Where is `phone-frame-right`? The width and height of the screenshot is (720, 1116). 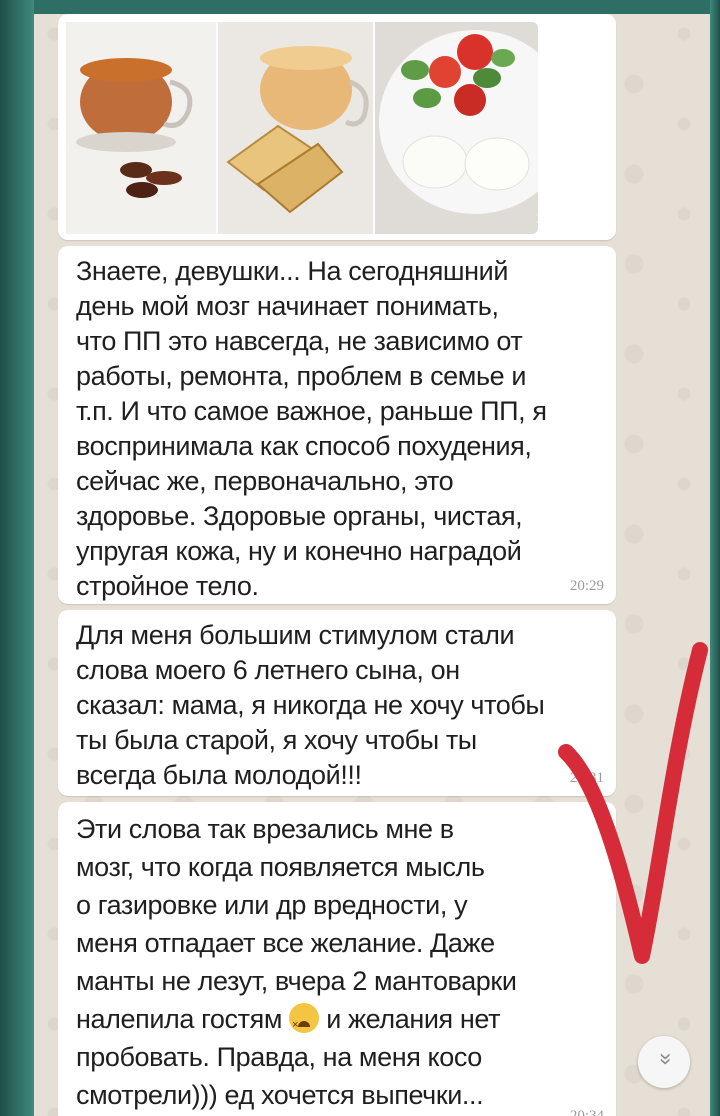
phone-frame-right is located at coordinates (715, 558).